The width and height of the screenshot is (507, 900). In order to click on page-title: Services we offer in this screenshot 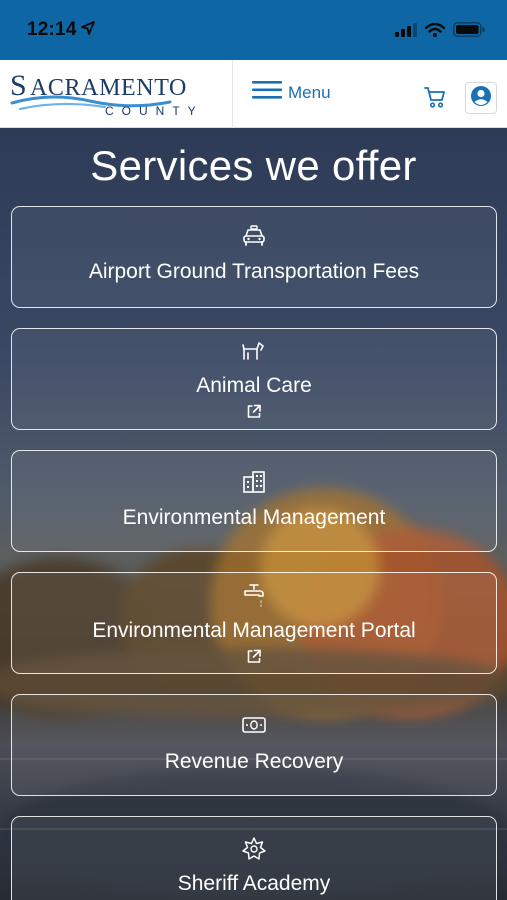, I will do `click(253, 165)`.